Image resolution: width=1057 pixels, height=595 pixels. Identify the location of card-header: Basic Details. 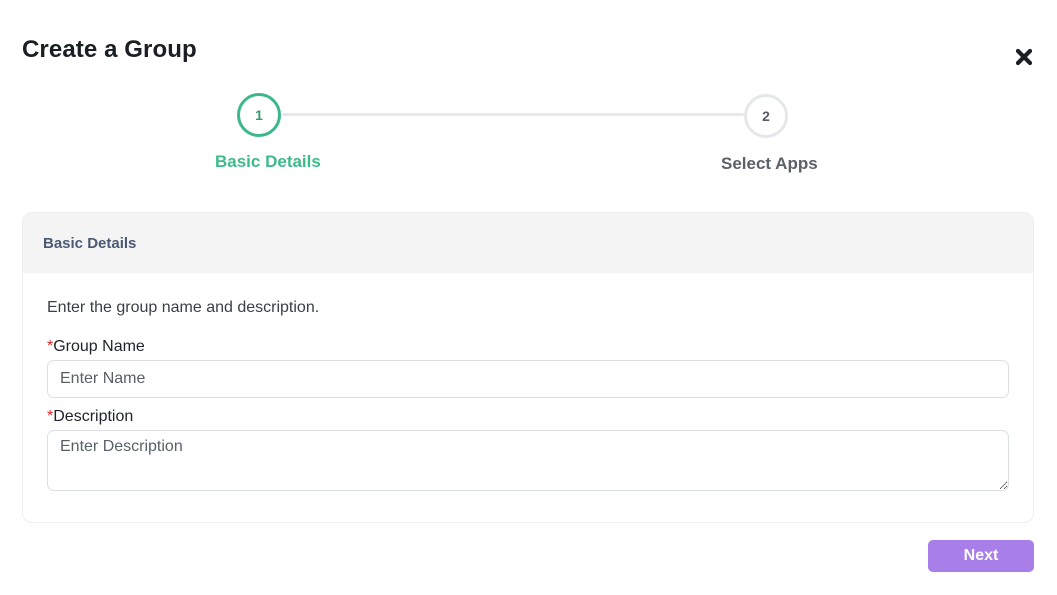
(528, 243).